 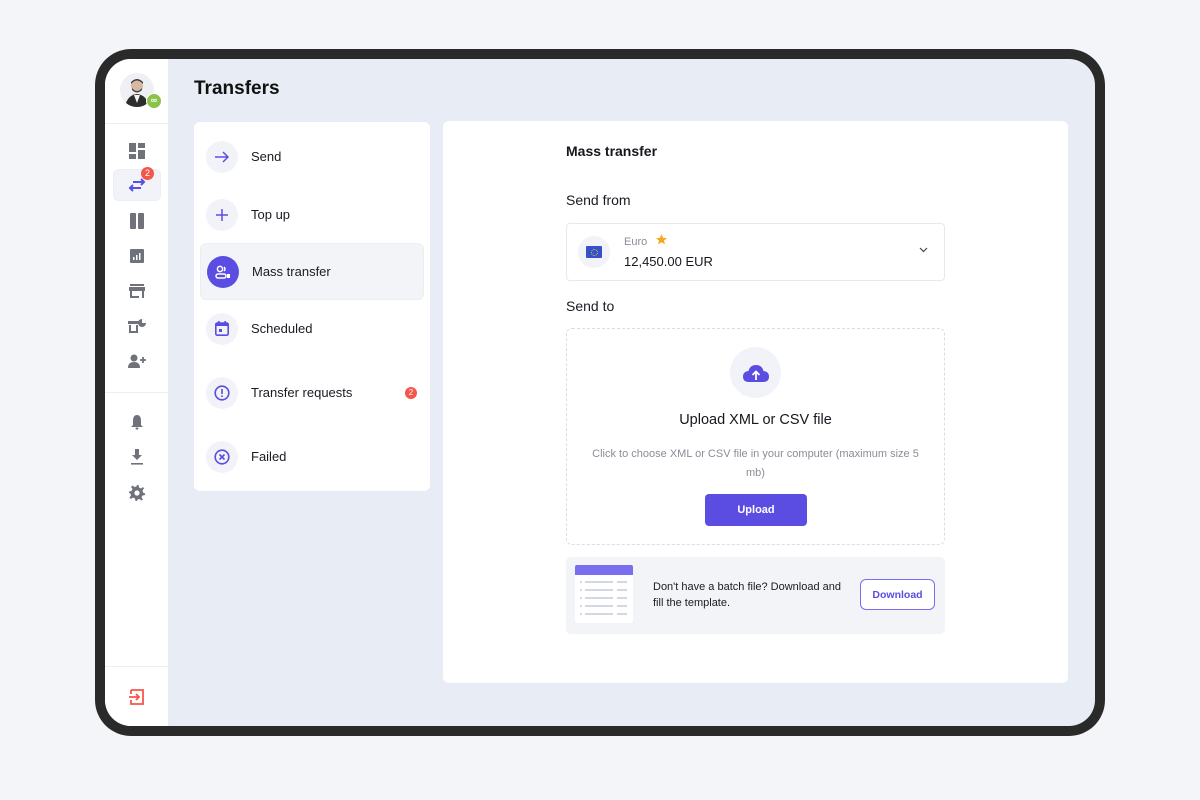 I want to click on menu-label: Scheduled, so click(x=282, y=328).